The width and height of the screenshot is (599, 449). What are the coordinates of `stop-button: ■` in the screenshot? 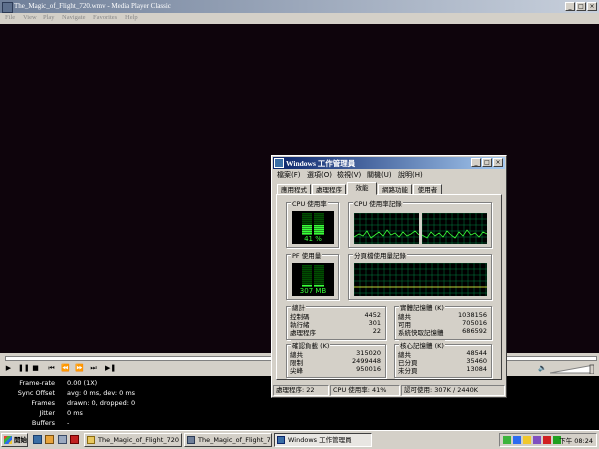 It's located at (35, 368).